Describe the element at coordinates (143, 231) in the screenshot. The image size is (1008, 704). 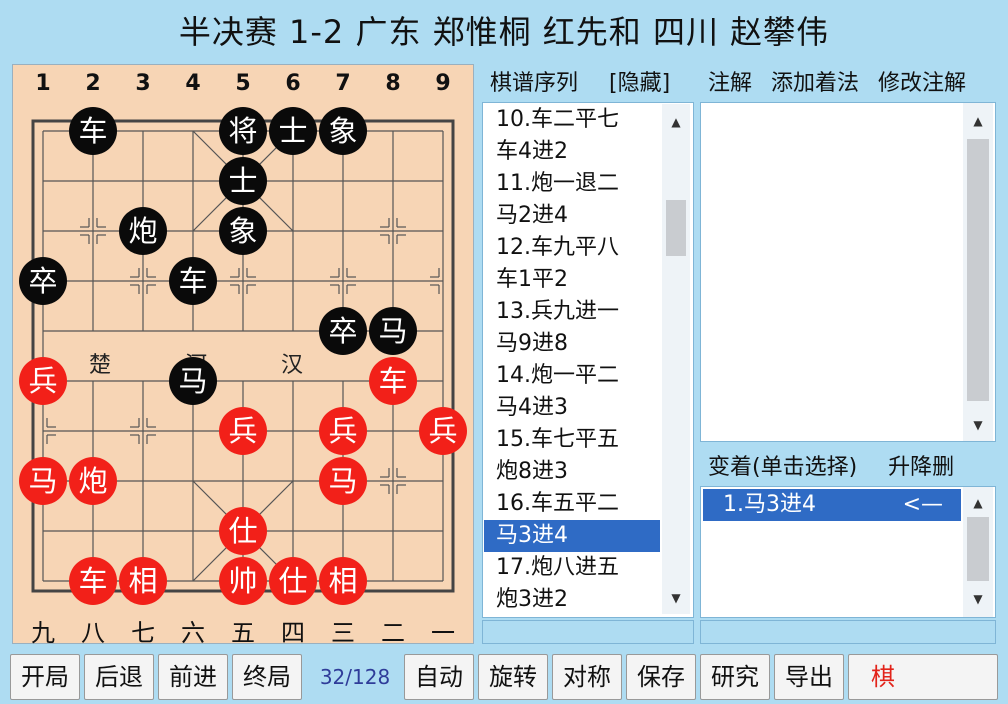
I see `black-piece: 炮` at that location.